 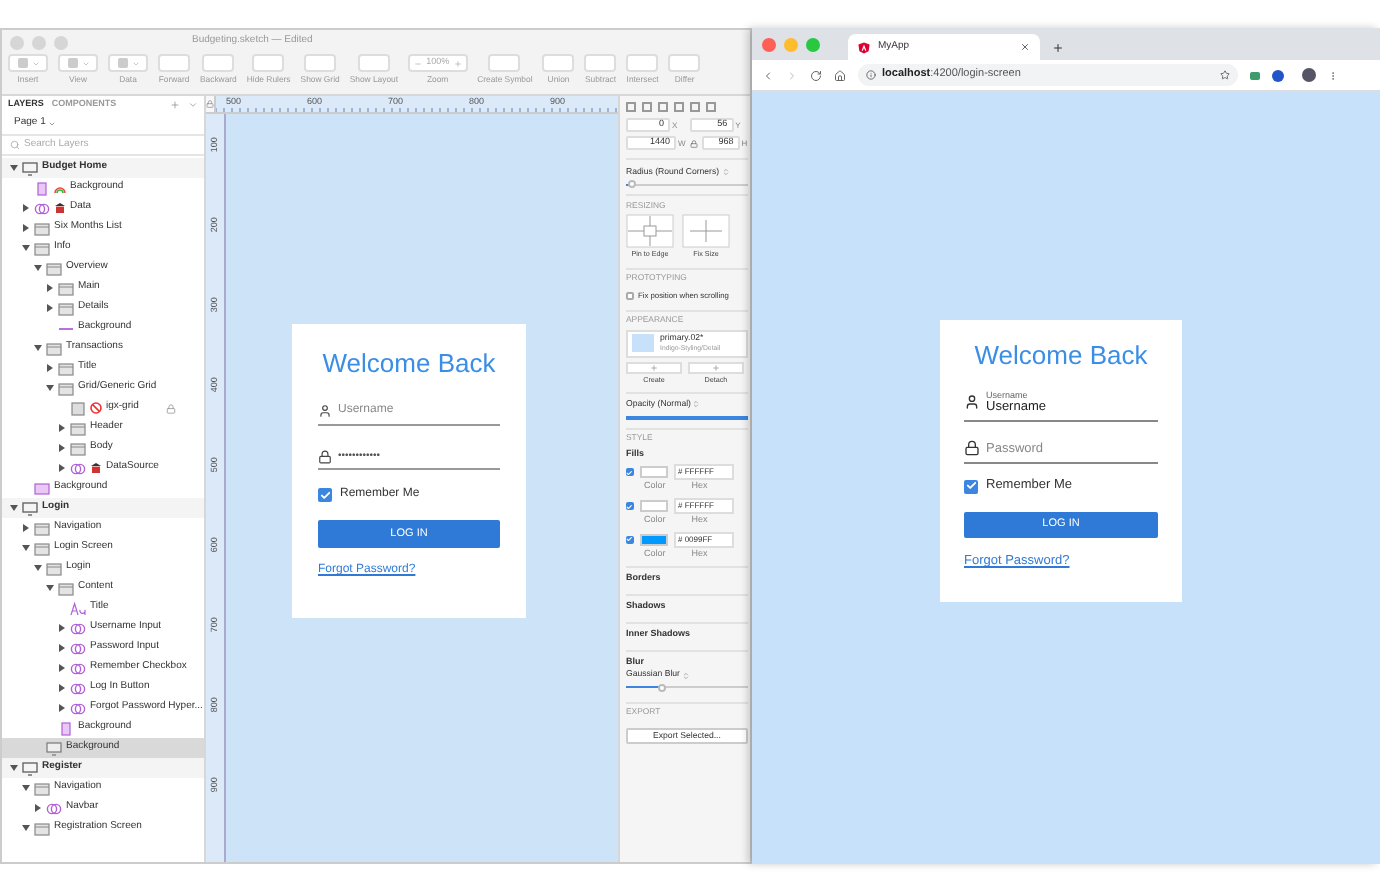 What do you see at coordinates (1255, 75) in the screenshot?
I see `extension-icon` at bounding box center [1255, 75].